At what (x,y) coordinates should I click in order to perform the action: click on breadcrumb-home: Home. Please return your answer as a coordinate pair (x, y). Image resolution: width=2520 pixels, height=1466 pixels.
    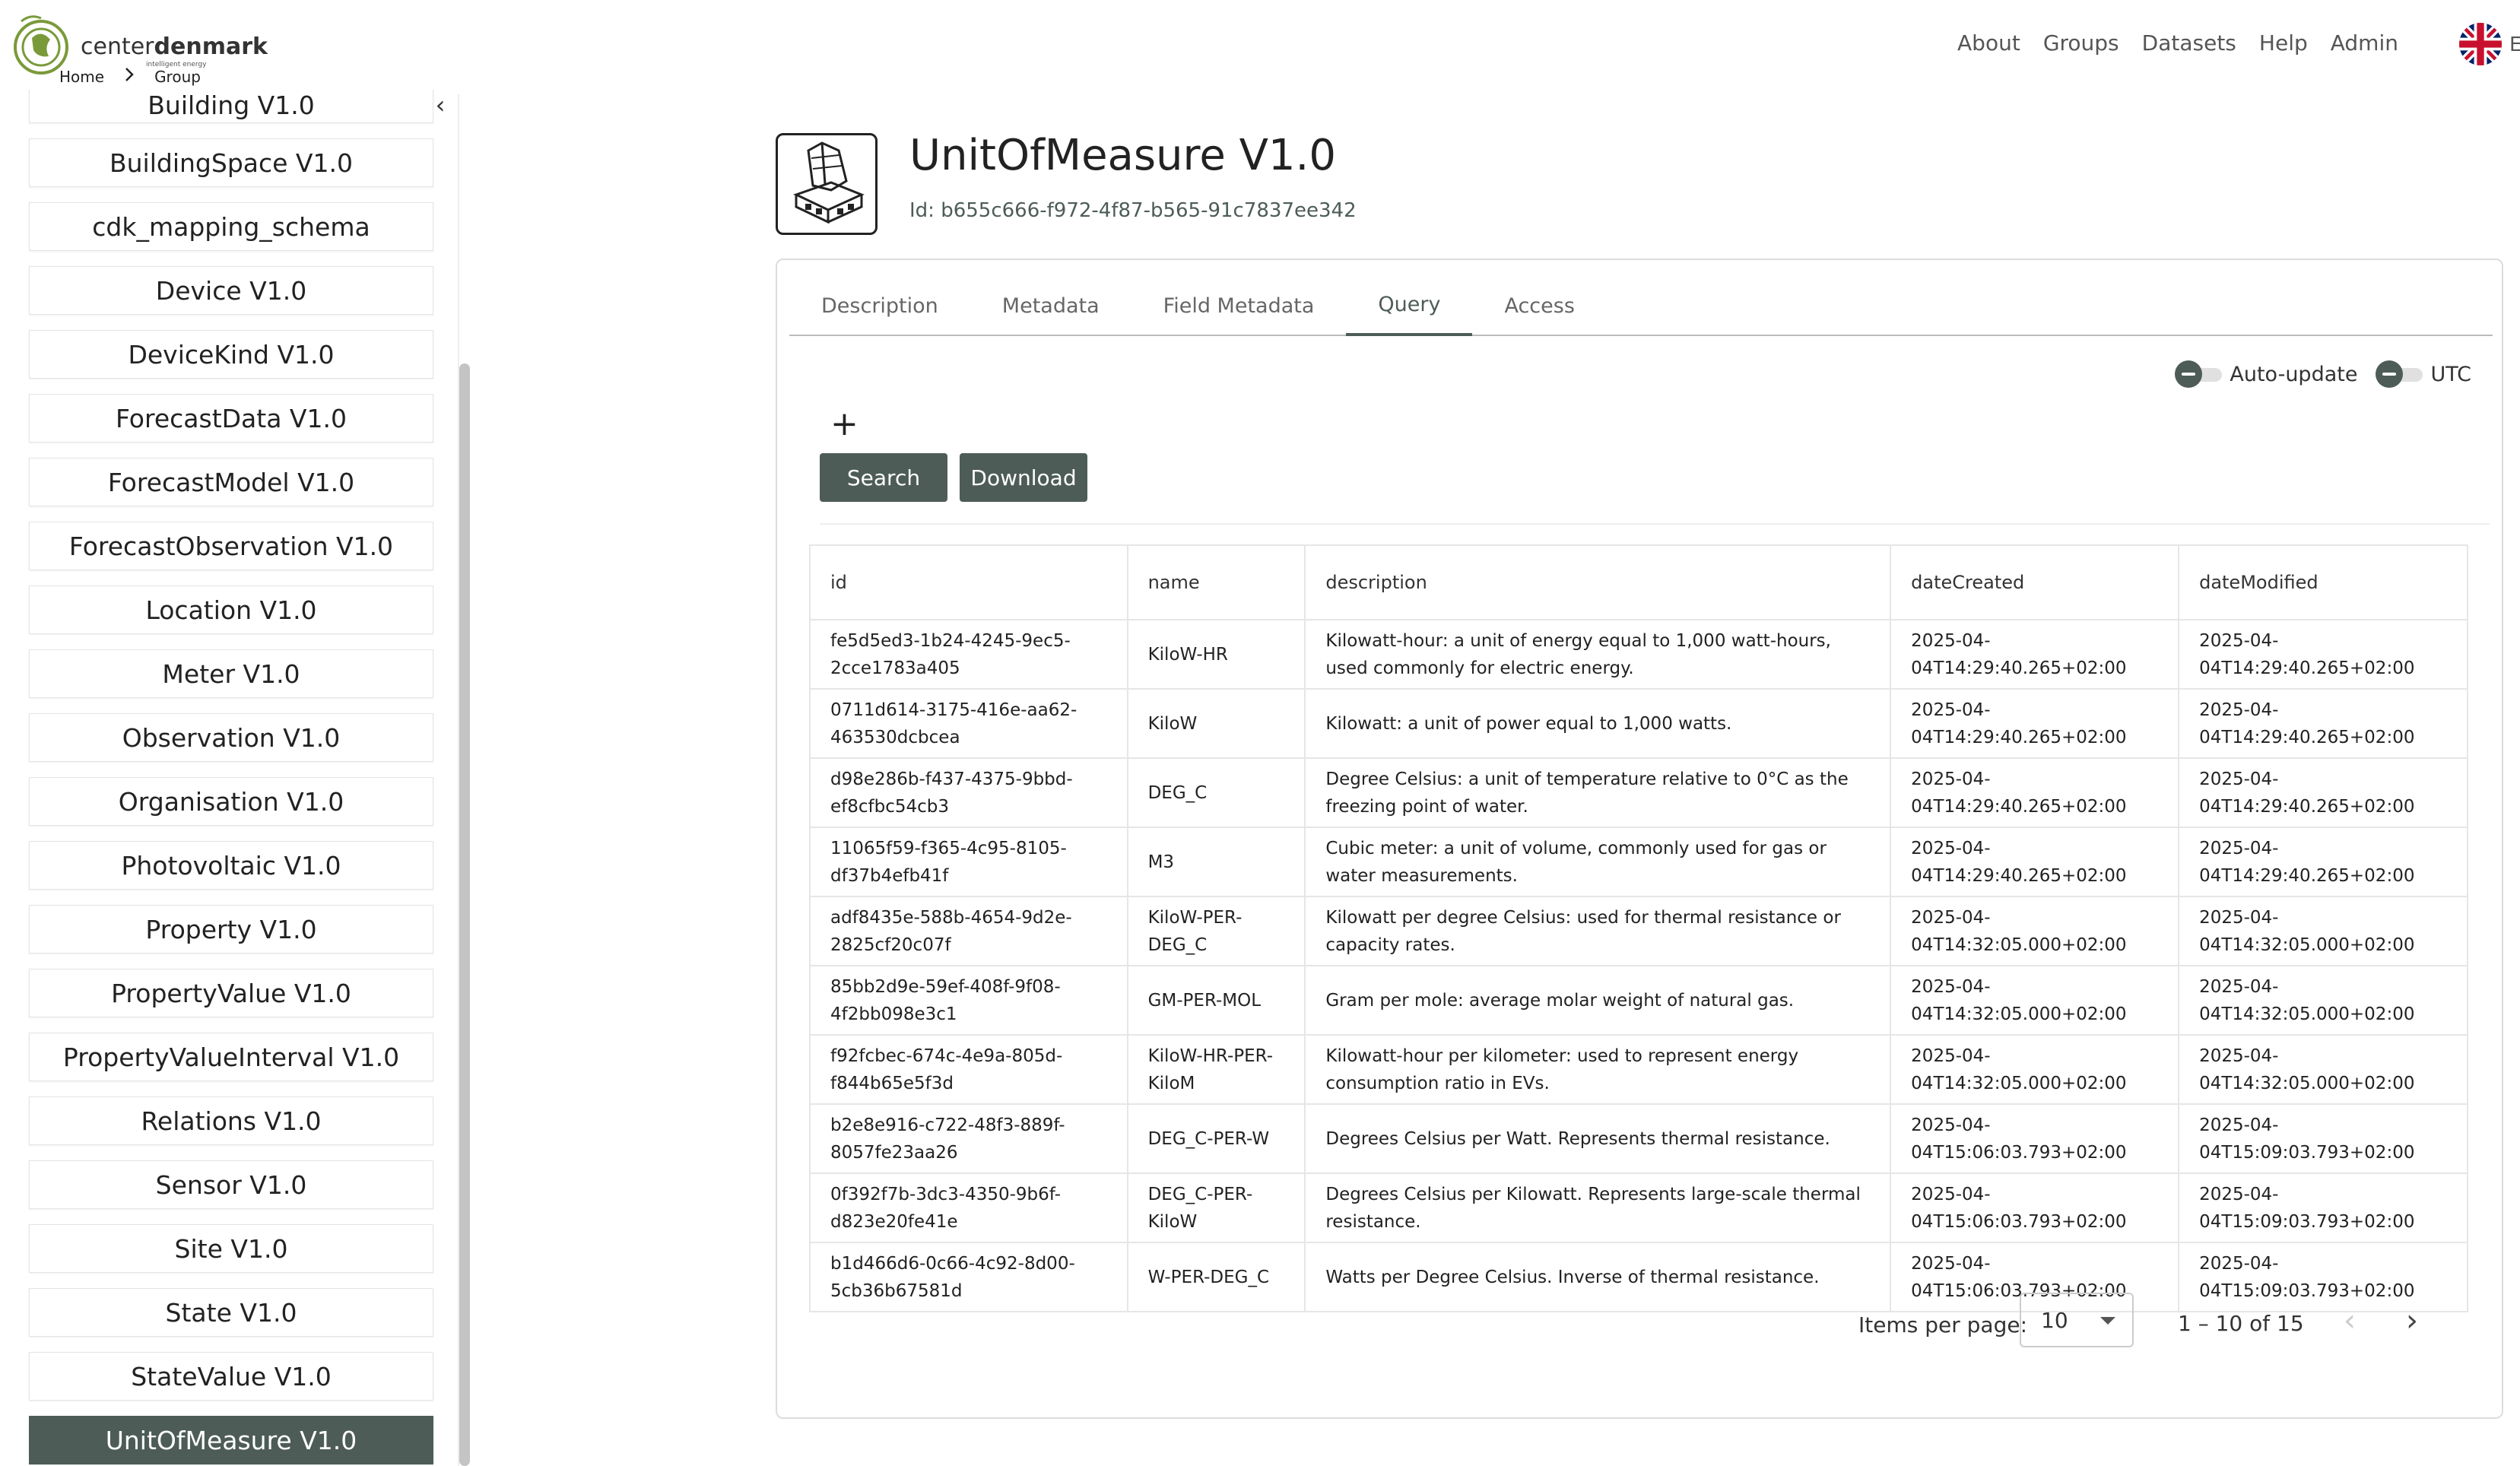
    Looking at the image, I should click on (81, 77).